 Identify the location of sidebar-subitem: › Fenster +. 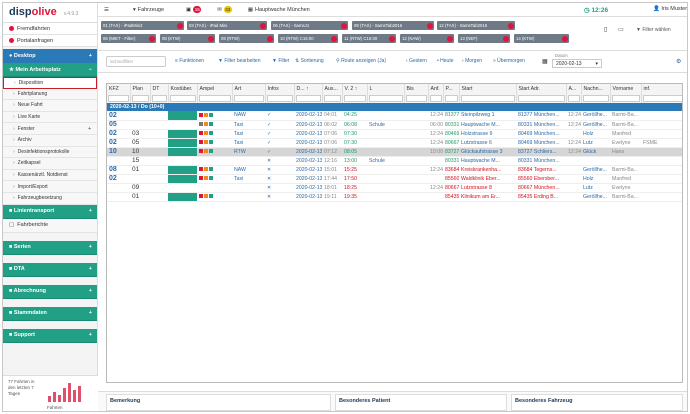
(50, 129).